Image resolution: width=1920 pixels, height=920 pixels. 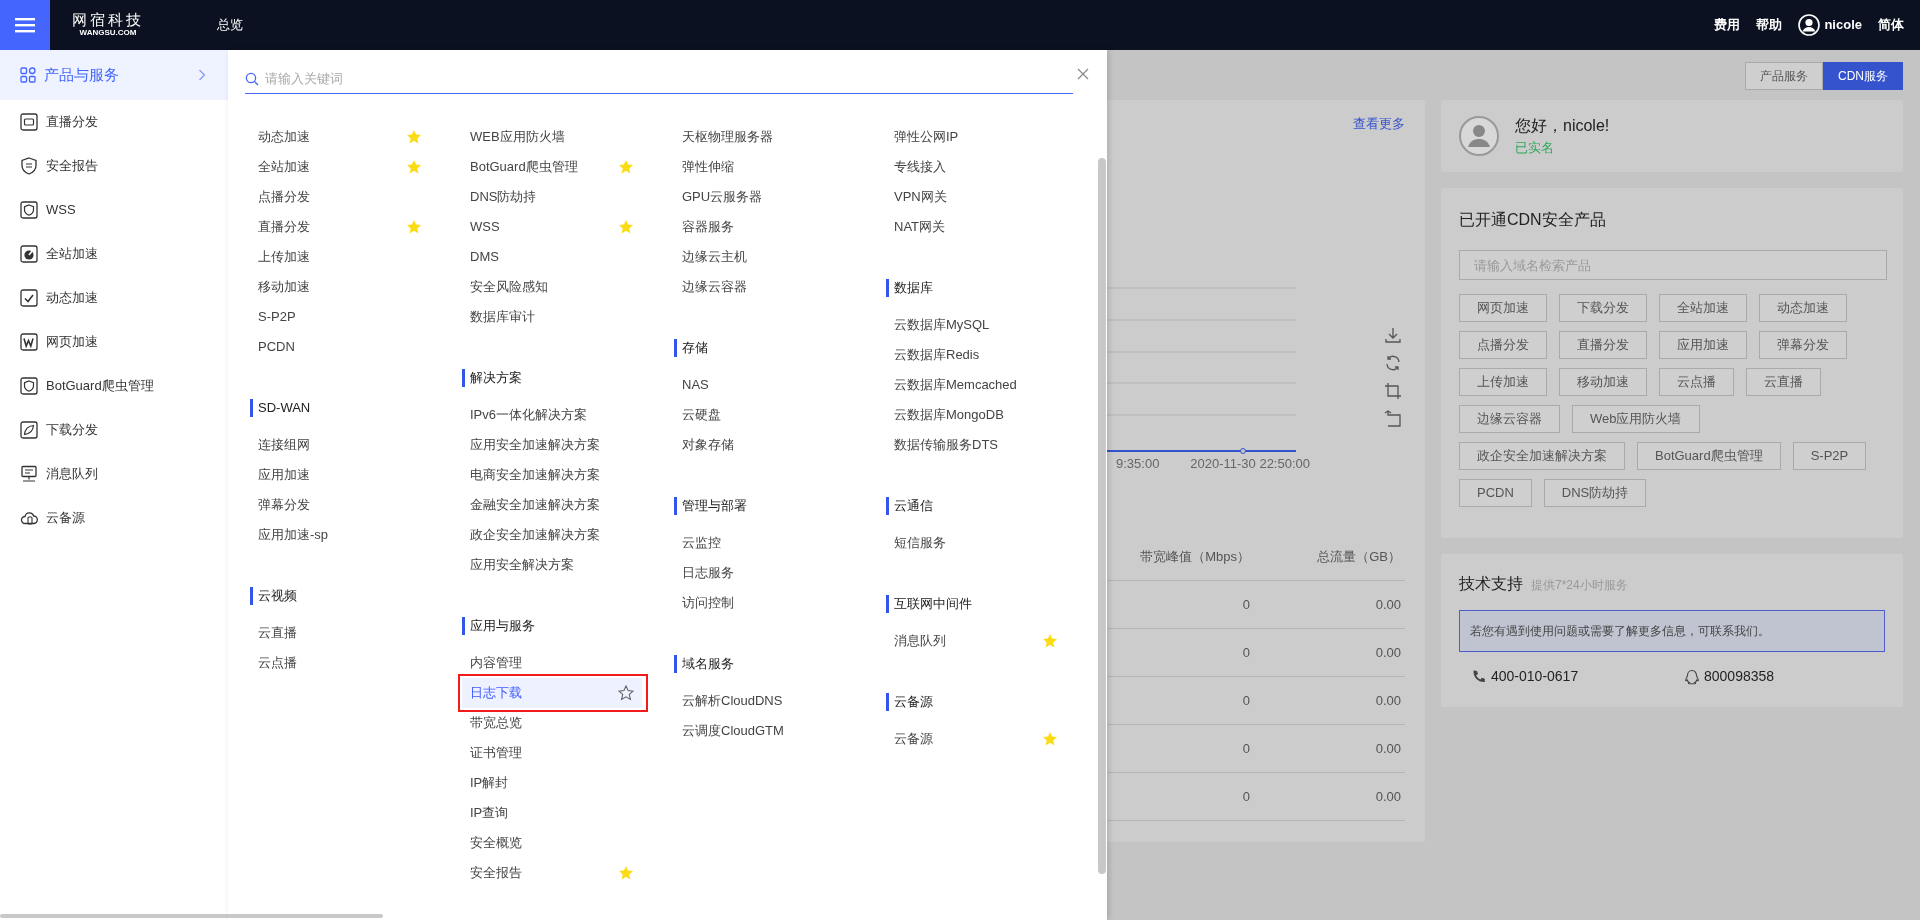 I want to click on sidebar-item: 消息队列, so click(x=114, y=474).